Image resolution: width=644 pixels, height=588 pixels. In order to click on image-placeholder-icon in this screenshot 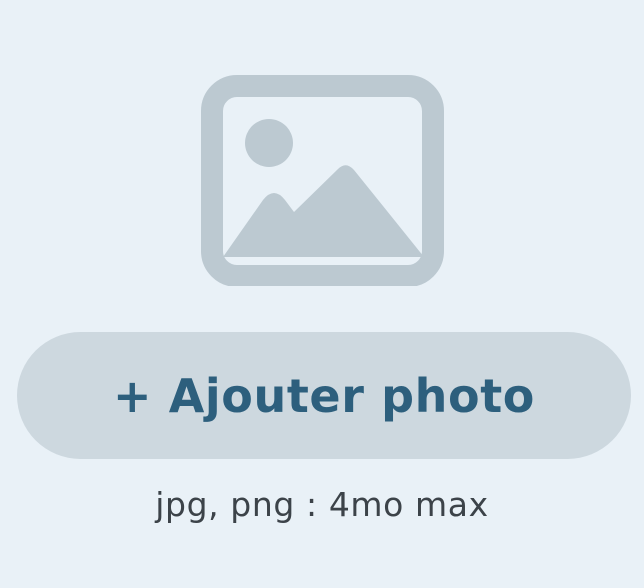, I will do `click(322, 180)`.